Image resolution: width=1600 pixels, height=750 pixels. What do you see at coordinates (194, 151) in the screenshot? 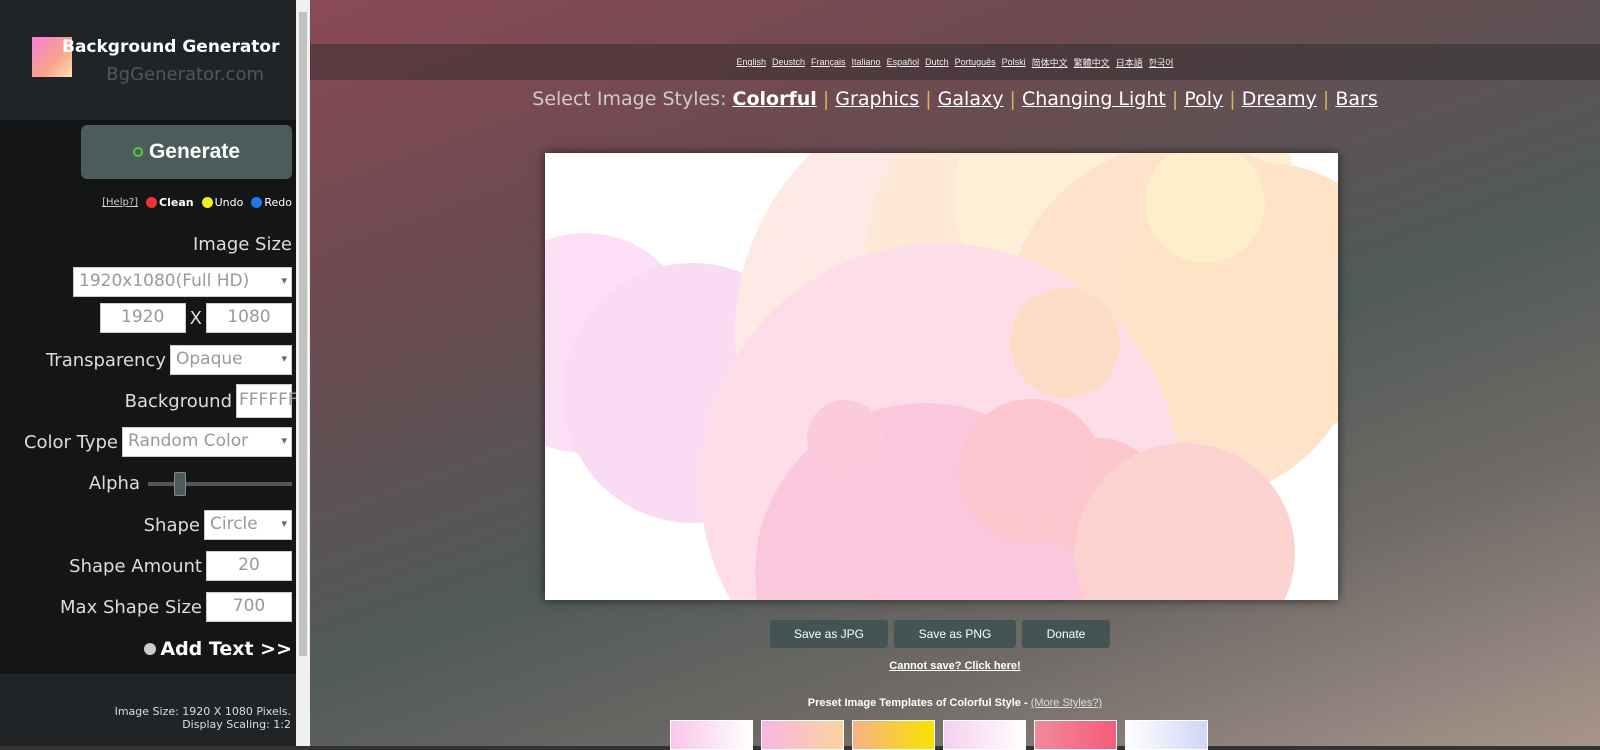
I see `generate-label: Generate` at bounding box center [194, 151].